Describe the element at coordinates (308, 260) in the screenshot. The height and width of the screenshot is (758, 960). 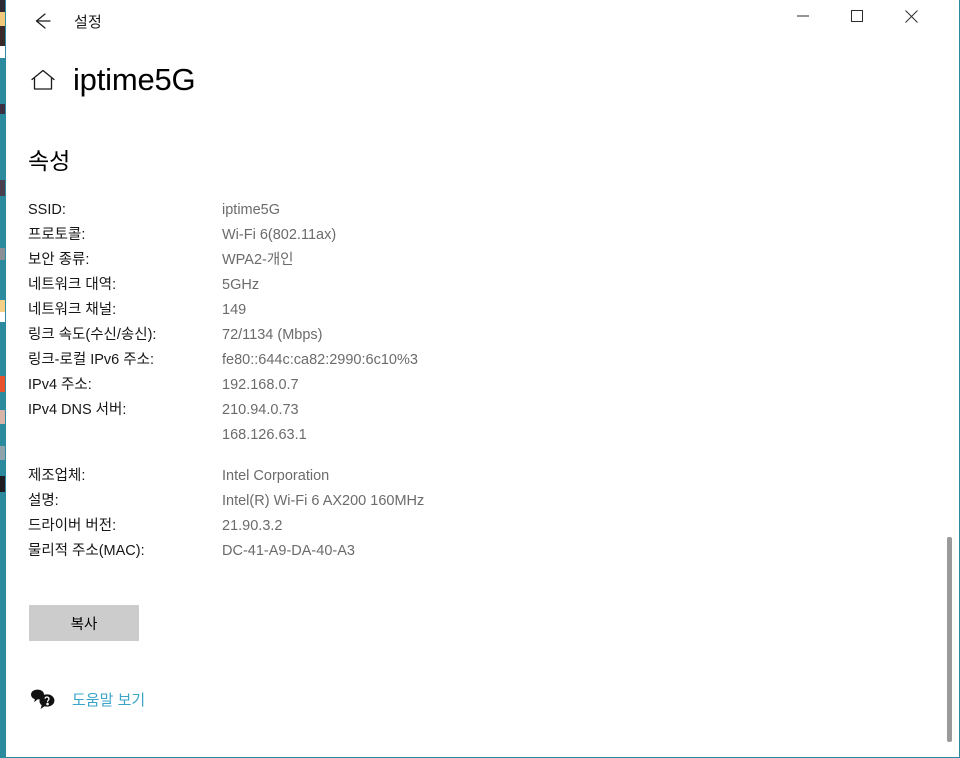
I see `property-row: 보안 종류: WPA2-개인` at that location.